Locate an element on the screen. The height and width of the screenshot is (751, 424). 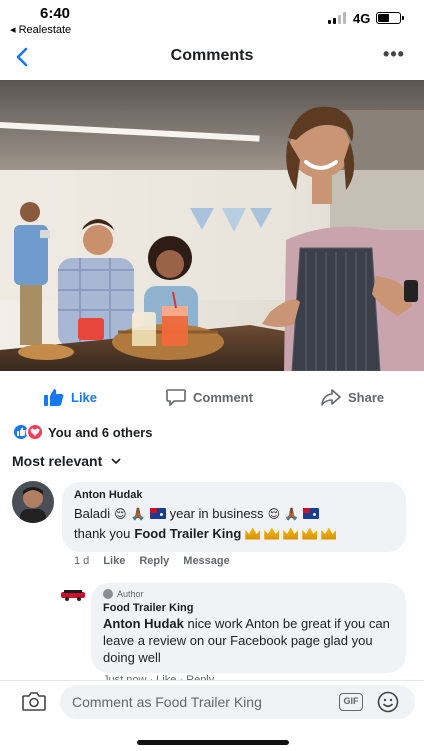
comment-label: Comment is located at coordinates (223, 397).